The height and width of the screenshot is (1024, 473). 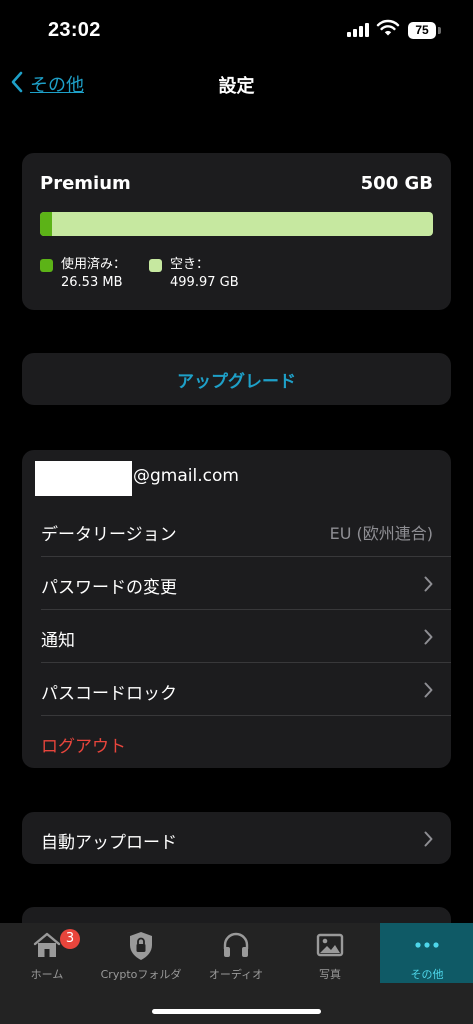 What do you see at coordinates (426, 946) in the screenshot?
I see `more-dots-icon` at bounding box center [426, 946].